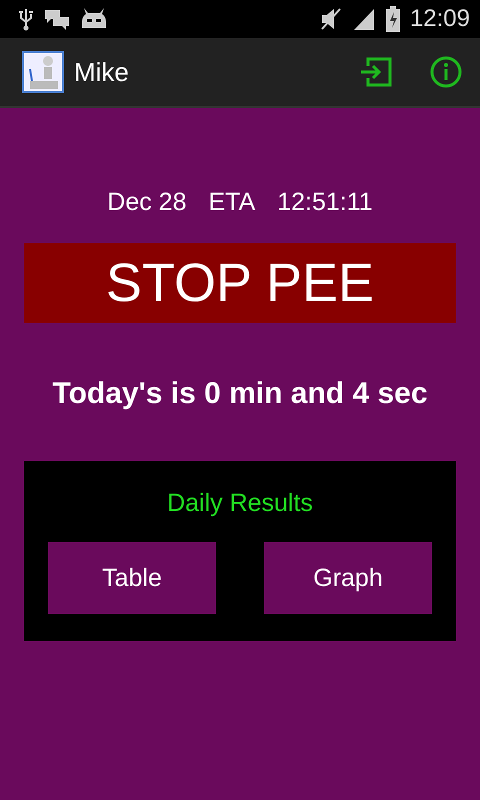 The image size is (480, 800). I want to click on status-time: 12:09, so click(440, 19).